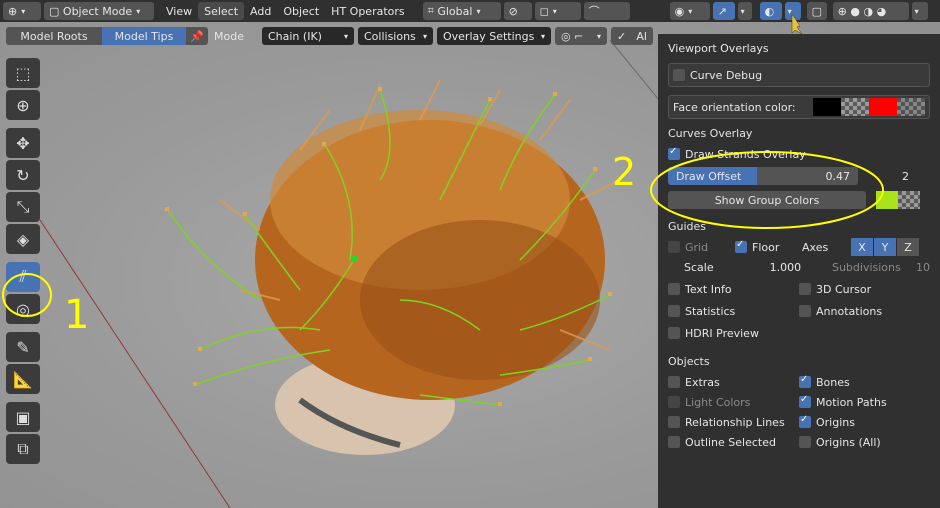  I want to click on xray-icon: ▢, so click(817, 11).